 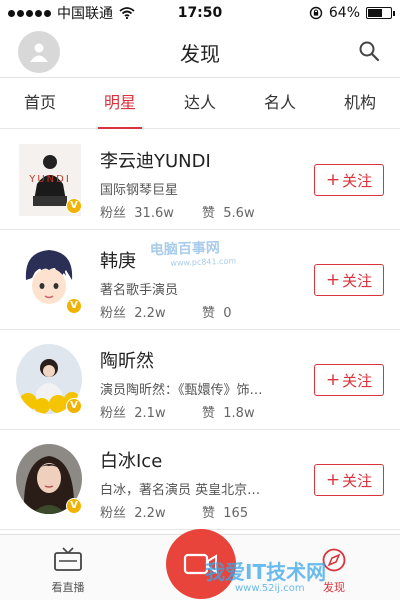 I want to click on celebrity-stats: 粉丝 2.2w 赞 0, so click(x=202, y=311).